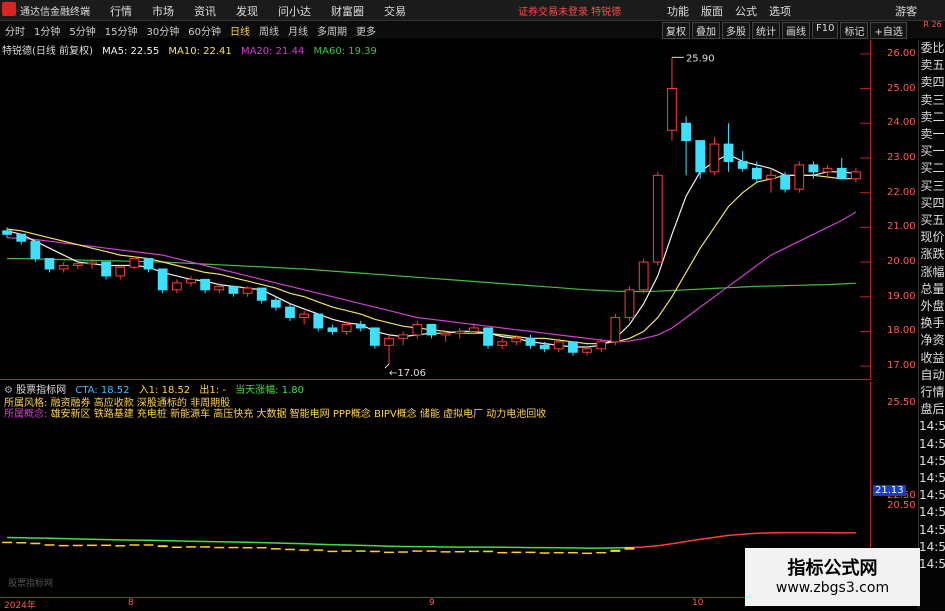 The width and height of the screenshot is (945, 611). What do you see at coordinates (121, 30) in the screenshot?
I see `period-tab: 15分钟` at bounding box center [121, 30].